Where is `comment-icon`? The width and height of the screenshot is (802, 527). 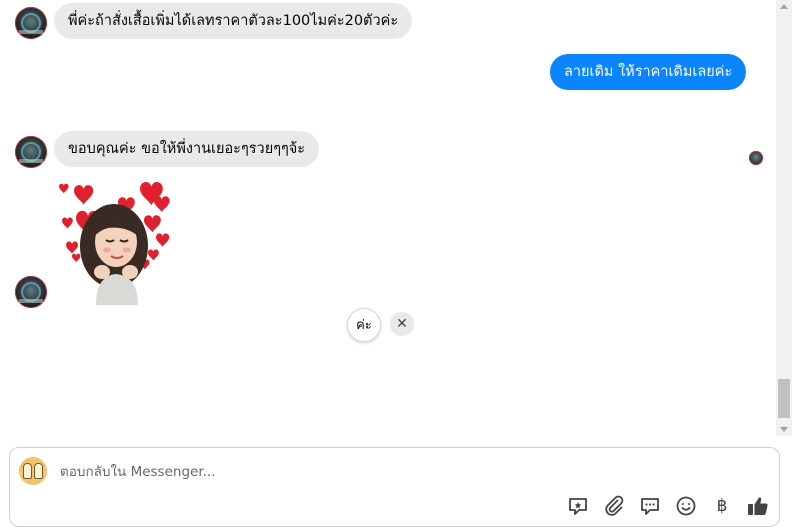
comment-icon is located at coordinates (650, 506).